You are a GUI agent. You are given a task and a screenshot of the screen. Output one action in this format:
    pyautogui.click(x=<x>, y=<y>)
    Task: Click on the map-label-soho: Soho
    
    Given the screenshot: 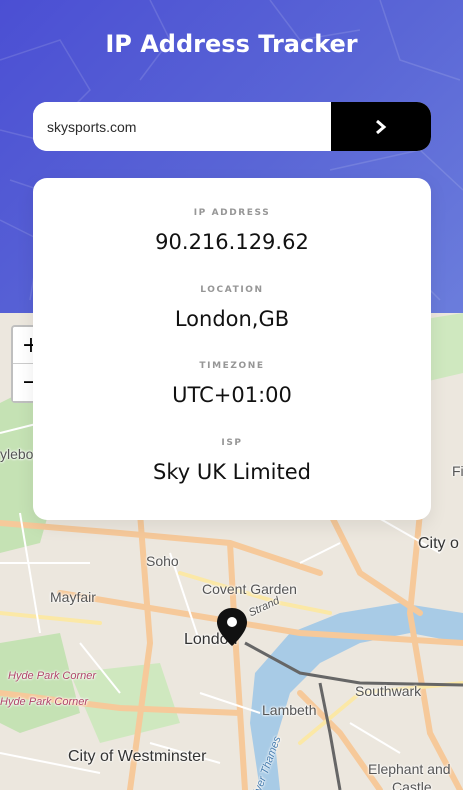 What is the action you would take?
    pyautogui.click(x=162, y=561)
    